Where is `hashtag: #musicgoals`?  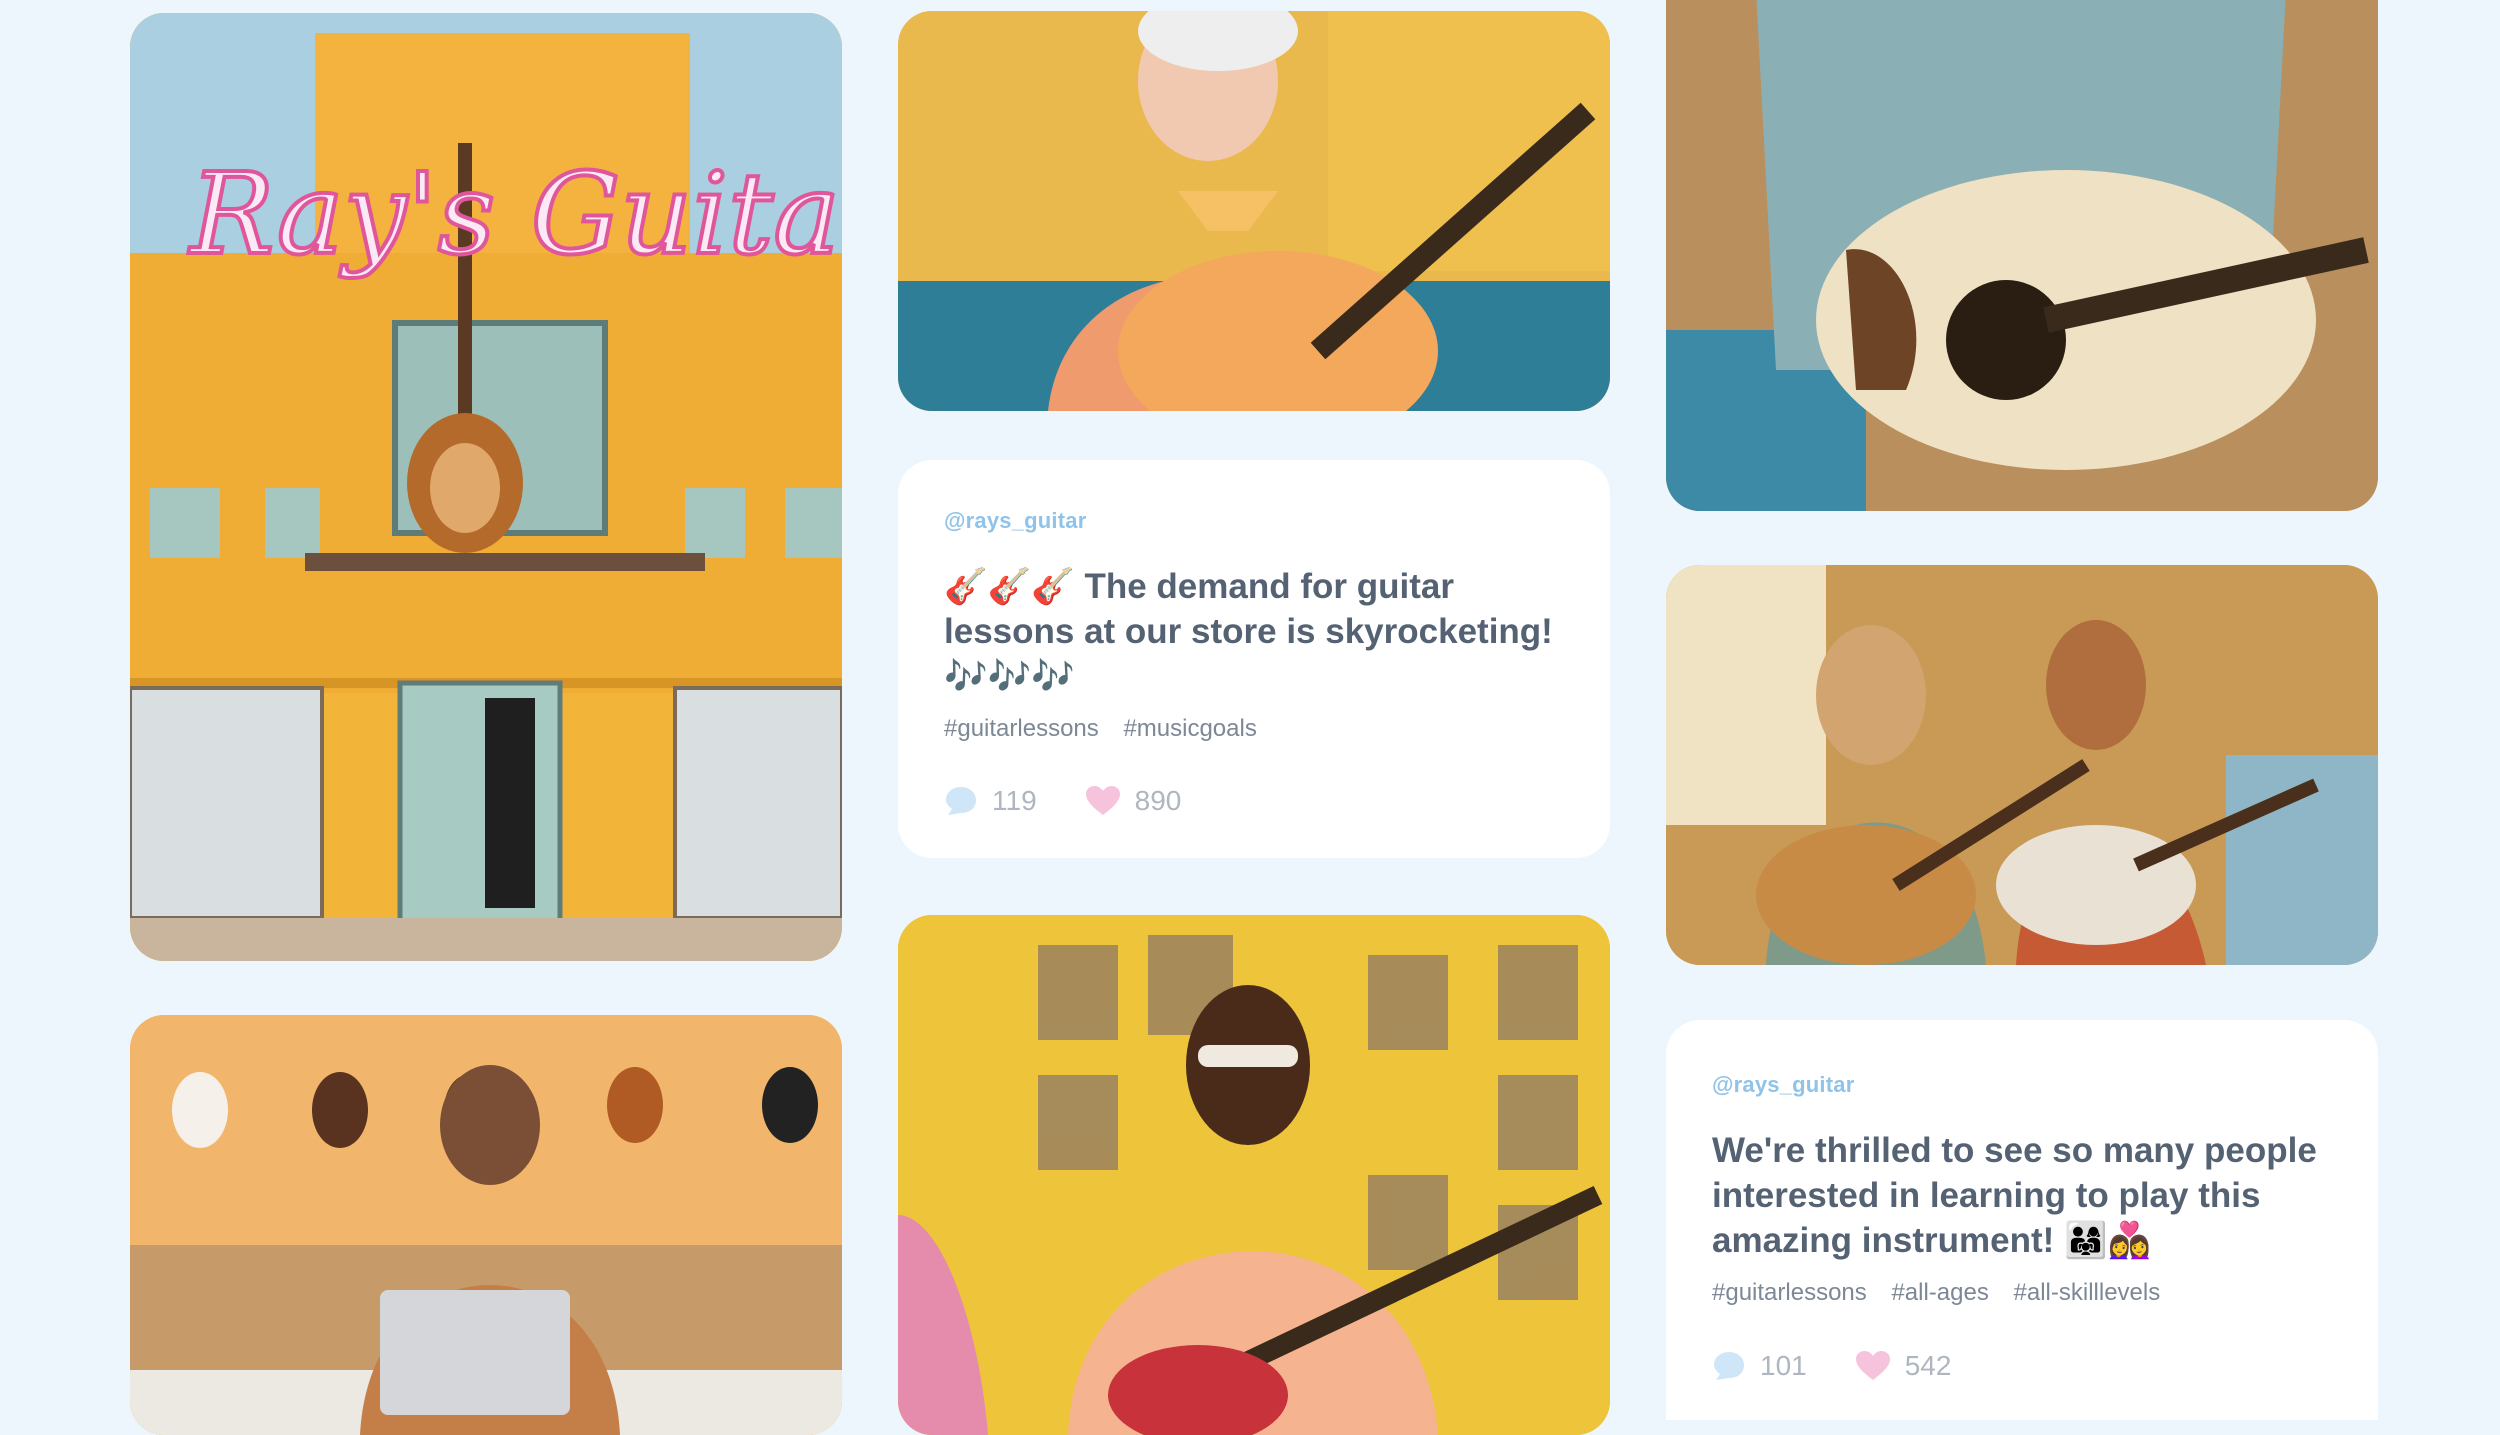 hashtag: #musicgoals is located at coordinates (1189, 728).